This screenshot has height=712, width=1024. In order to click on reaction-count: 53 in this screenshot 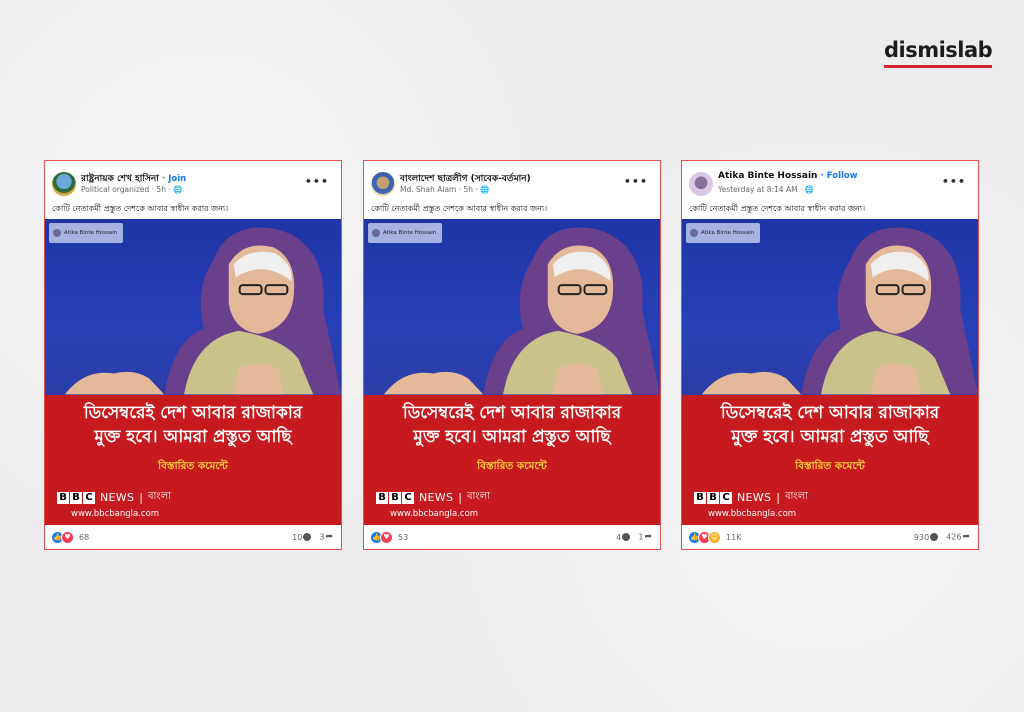, I will do `click(403, 537)`.